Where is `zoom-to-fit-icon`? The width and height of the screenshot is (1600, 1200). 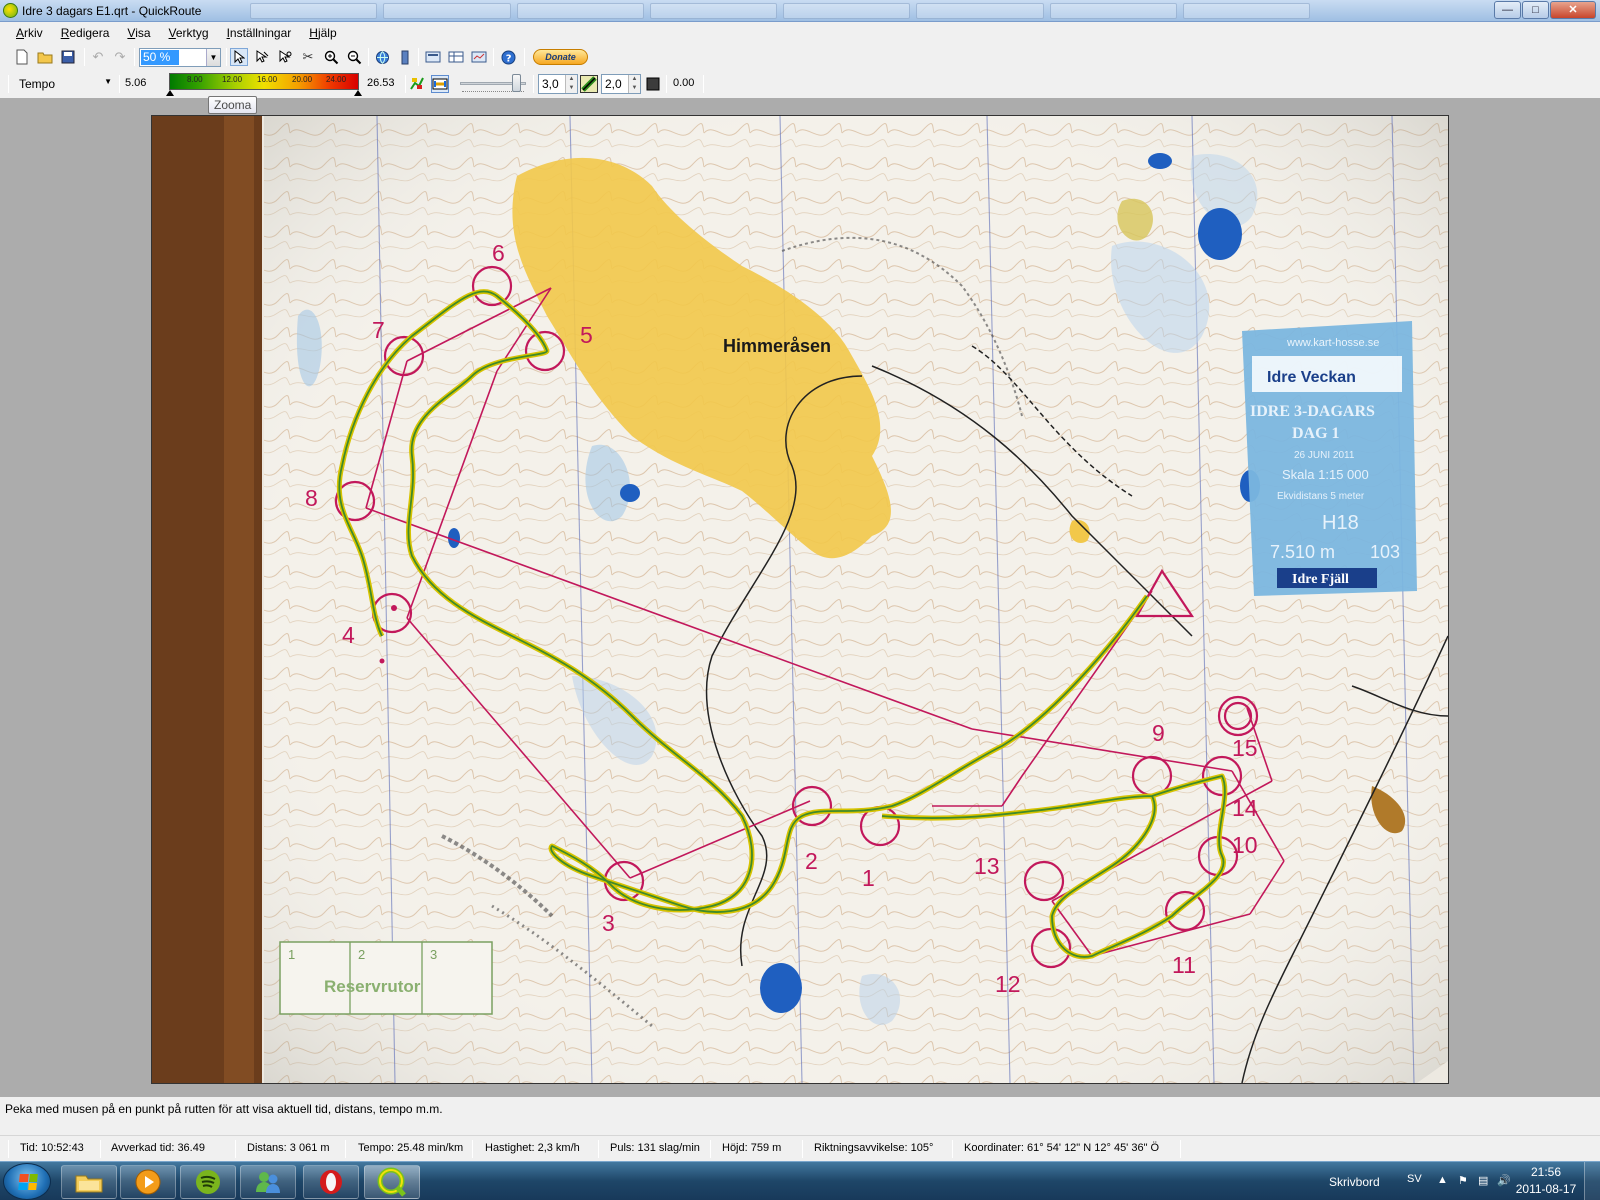
zoom-to-fit-icon is located at coordinates (285, 57).